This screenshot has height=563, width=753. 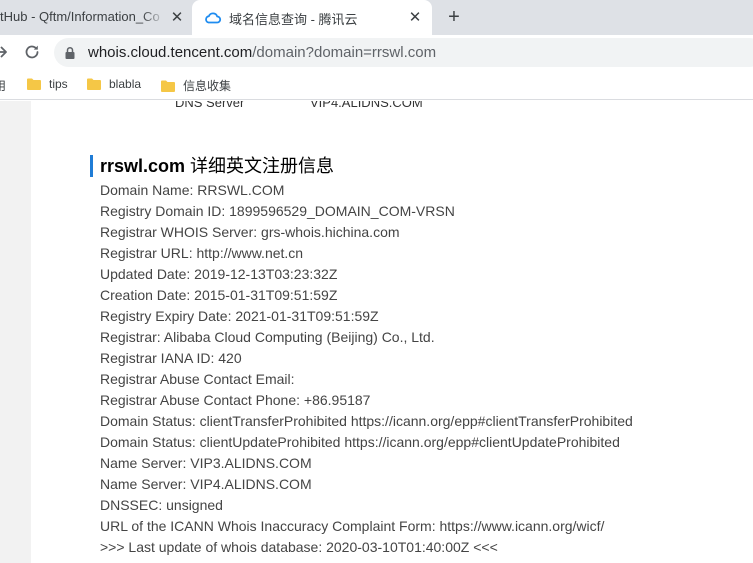 I want to click on section-heading: rrswl.com 详细英文注册信息, so click(x=212, y=166).